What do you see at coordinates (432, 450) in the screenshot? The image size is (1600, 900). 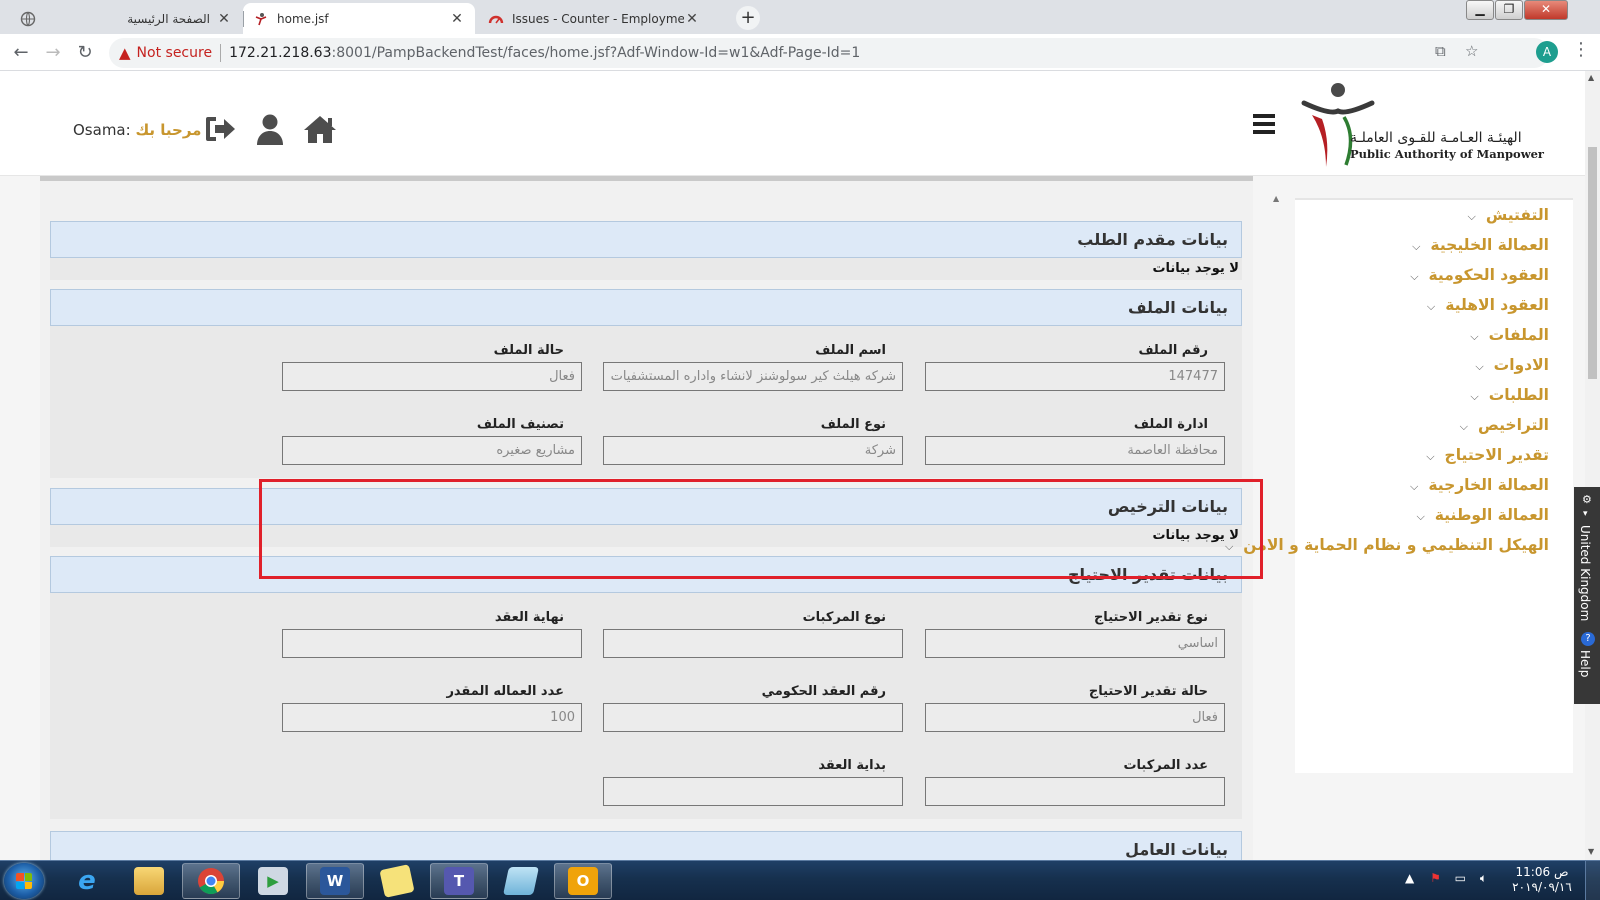 I see `file-classification-field: مشاريع صغيره` at bounding box center [432, 450].